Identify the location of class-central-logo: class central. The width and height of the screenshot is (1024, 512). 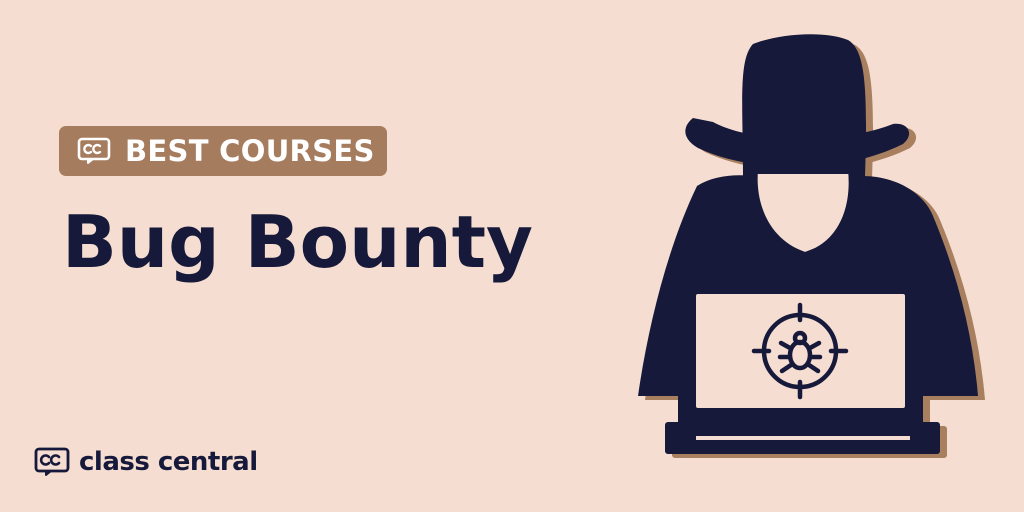
(146, 462).